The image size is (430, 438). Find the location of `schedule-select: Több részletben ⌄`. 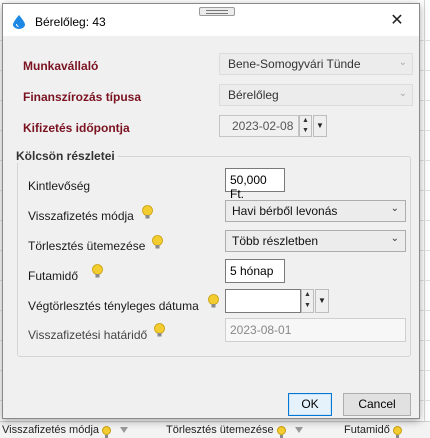

schedule-select: Több részletben ⌄ is located at coordinates (315, 241).